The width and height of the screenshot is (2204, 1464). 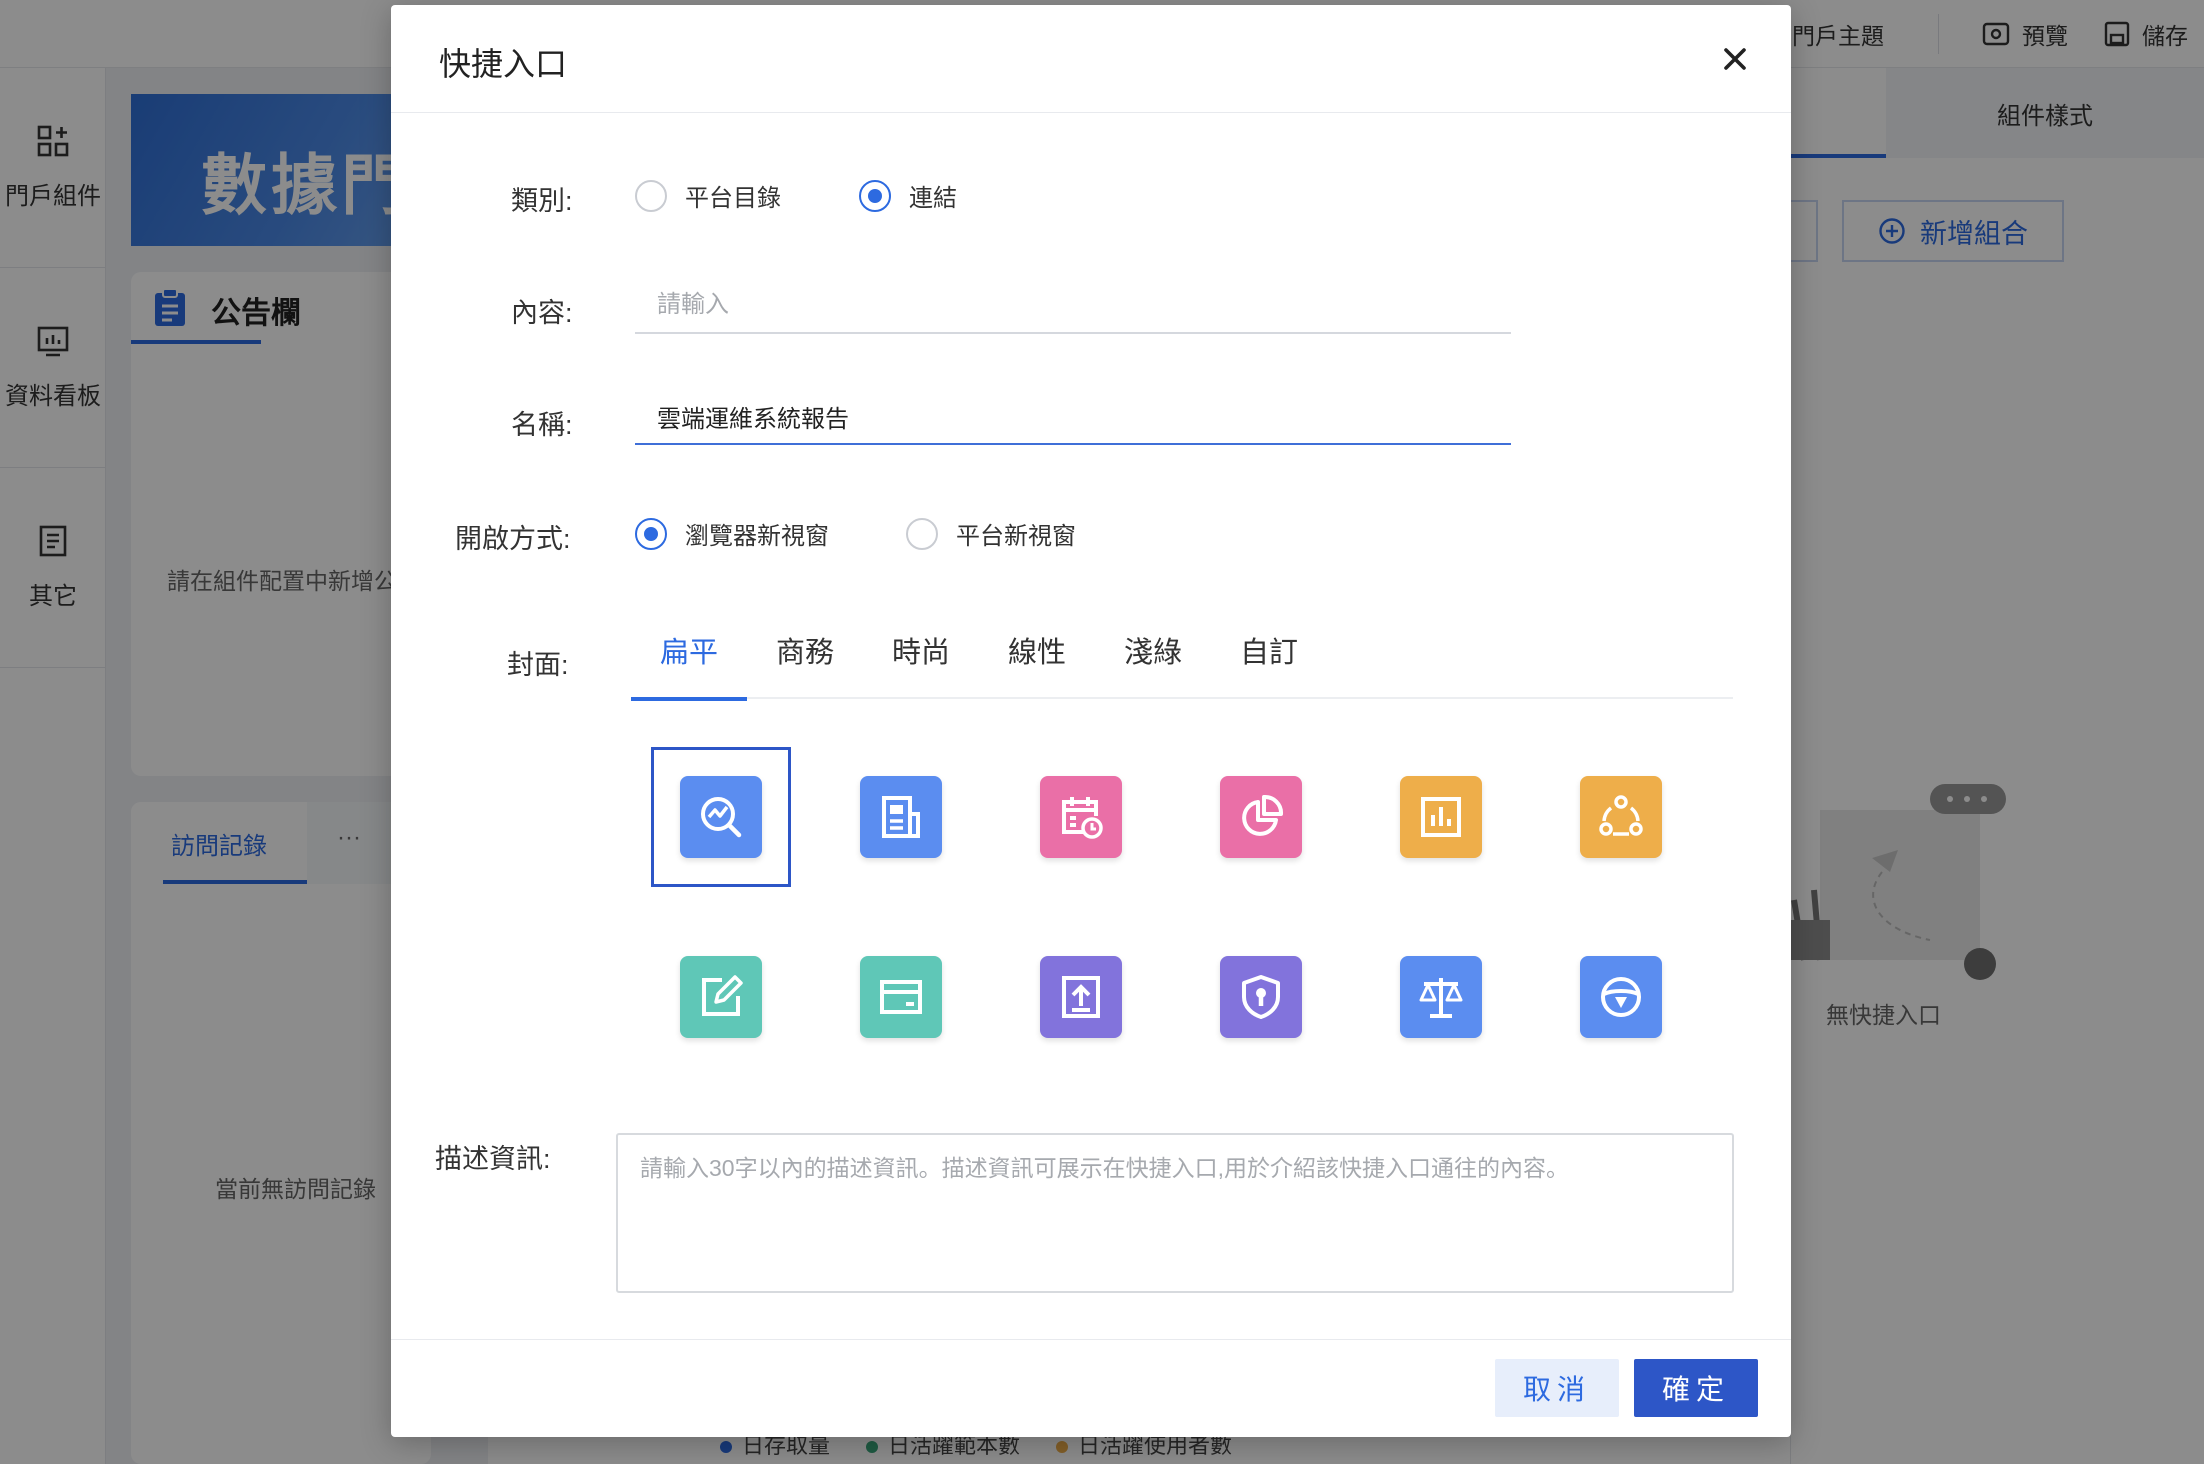 I want to click on pie-chart-icon, so click(x=1261, y=817).